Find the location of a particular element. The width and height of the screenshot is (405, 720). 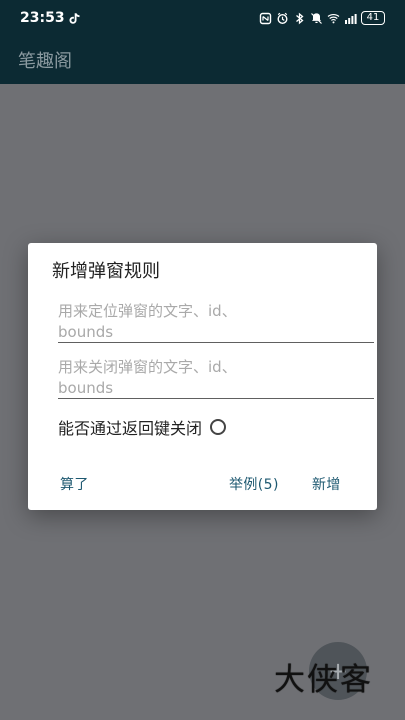

battery-icon: 41 is located at coordinates (373, 18).